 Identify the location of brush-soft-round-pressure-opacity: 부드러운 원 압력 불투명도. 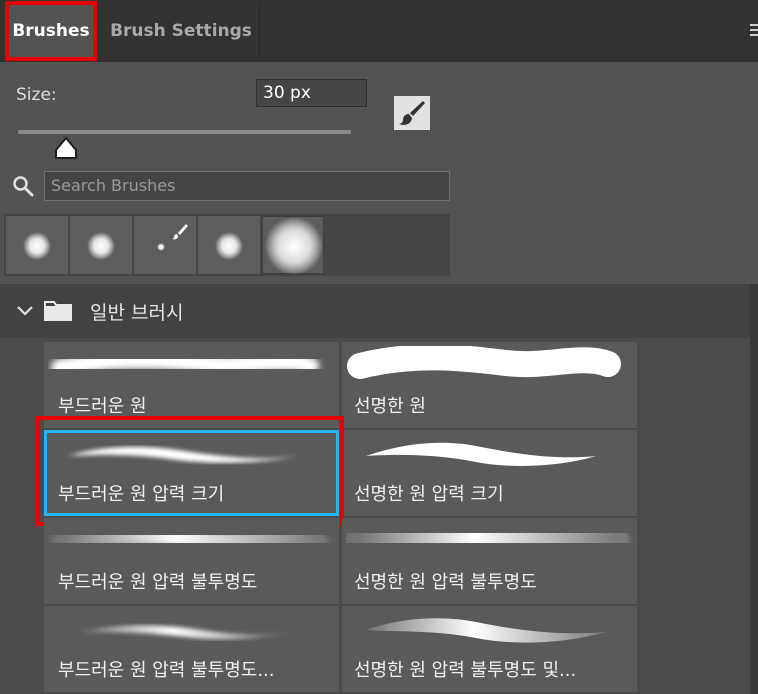
(191, 561).